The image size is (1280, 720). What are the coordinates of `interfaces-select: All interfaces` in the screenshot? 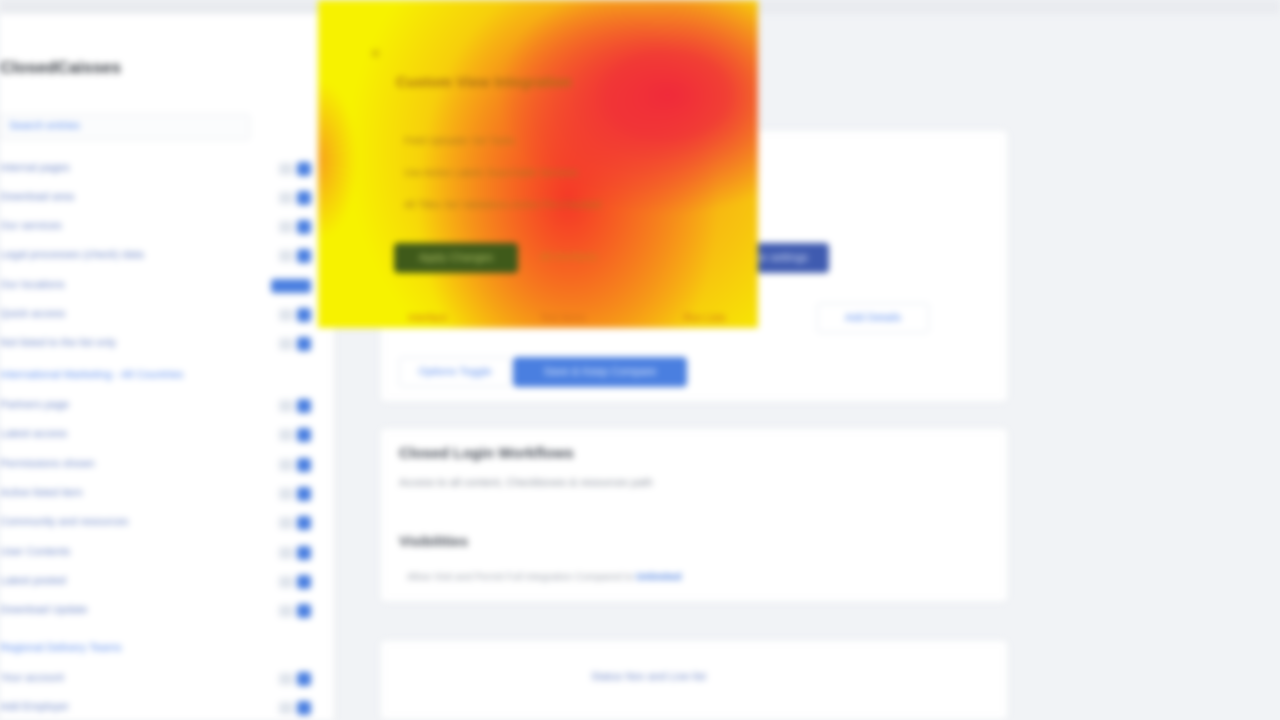 It's located at (568, 257).